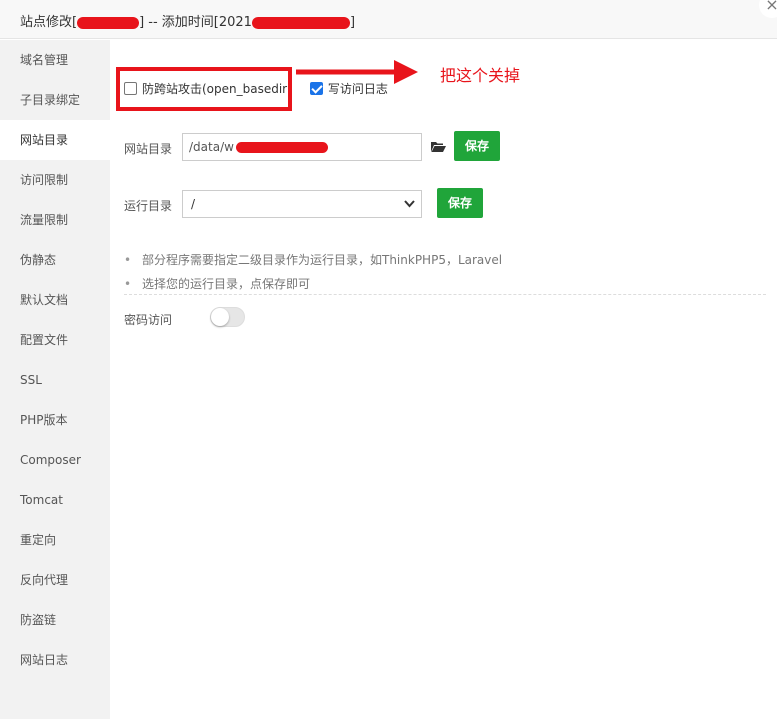 This screenshot has width=777, height=719. Describe the element at coordinates (148, 320) in the screenshot. I see `password-access-label: 密码访问` at that location.